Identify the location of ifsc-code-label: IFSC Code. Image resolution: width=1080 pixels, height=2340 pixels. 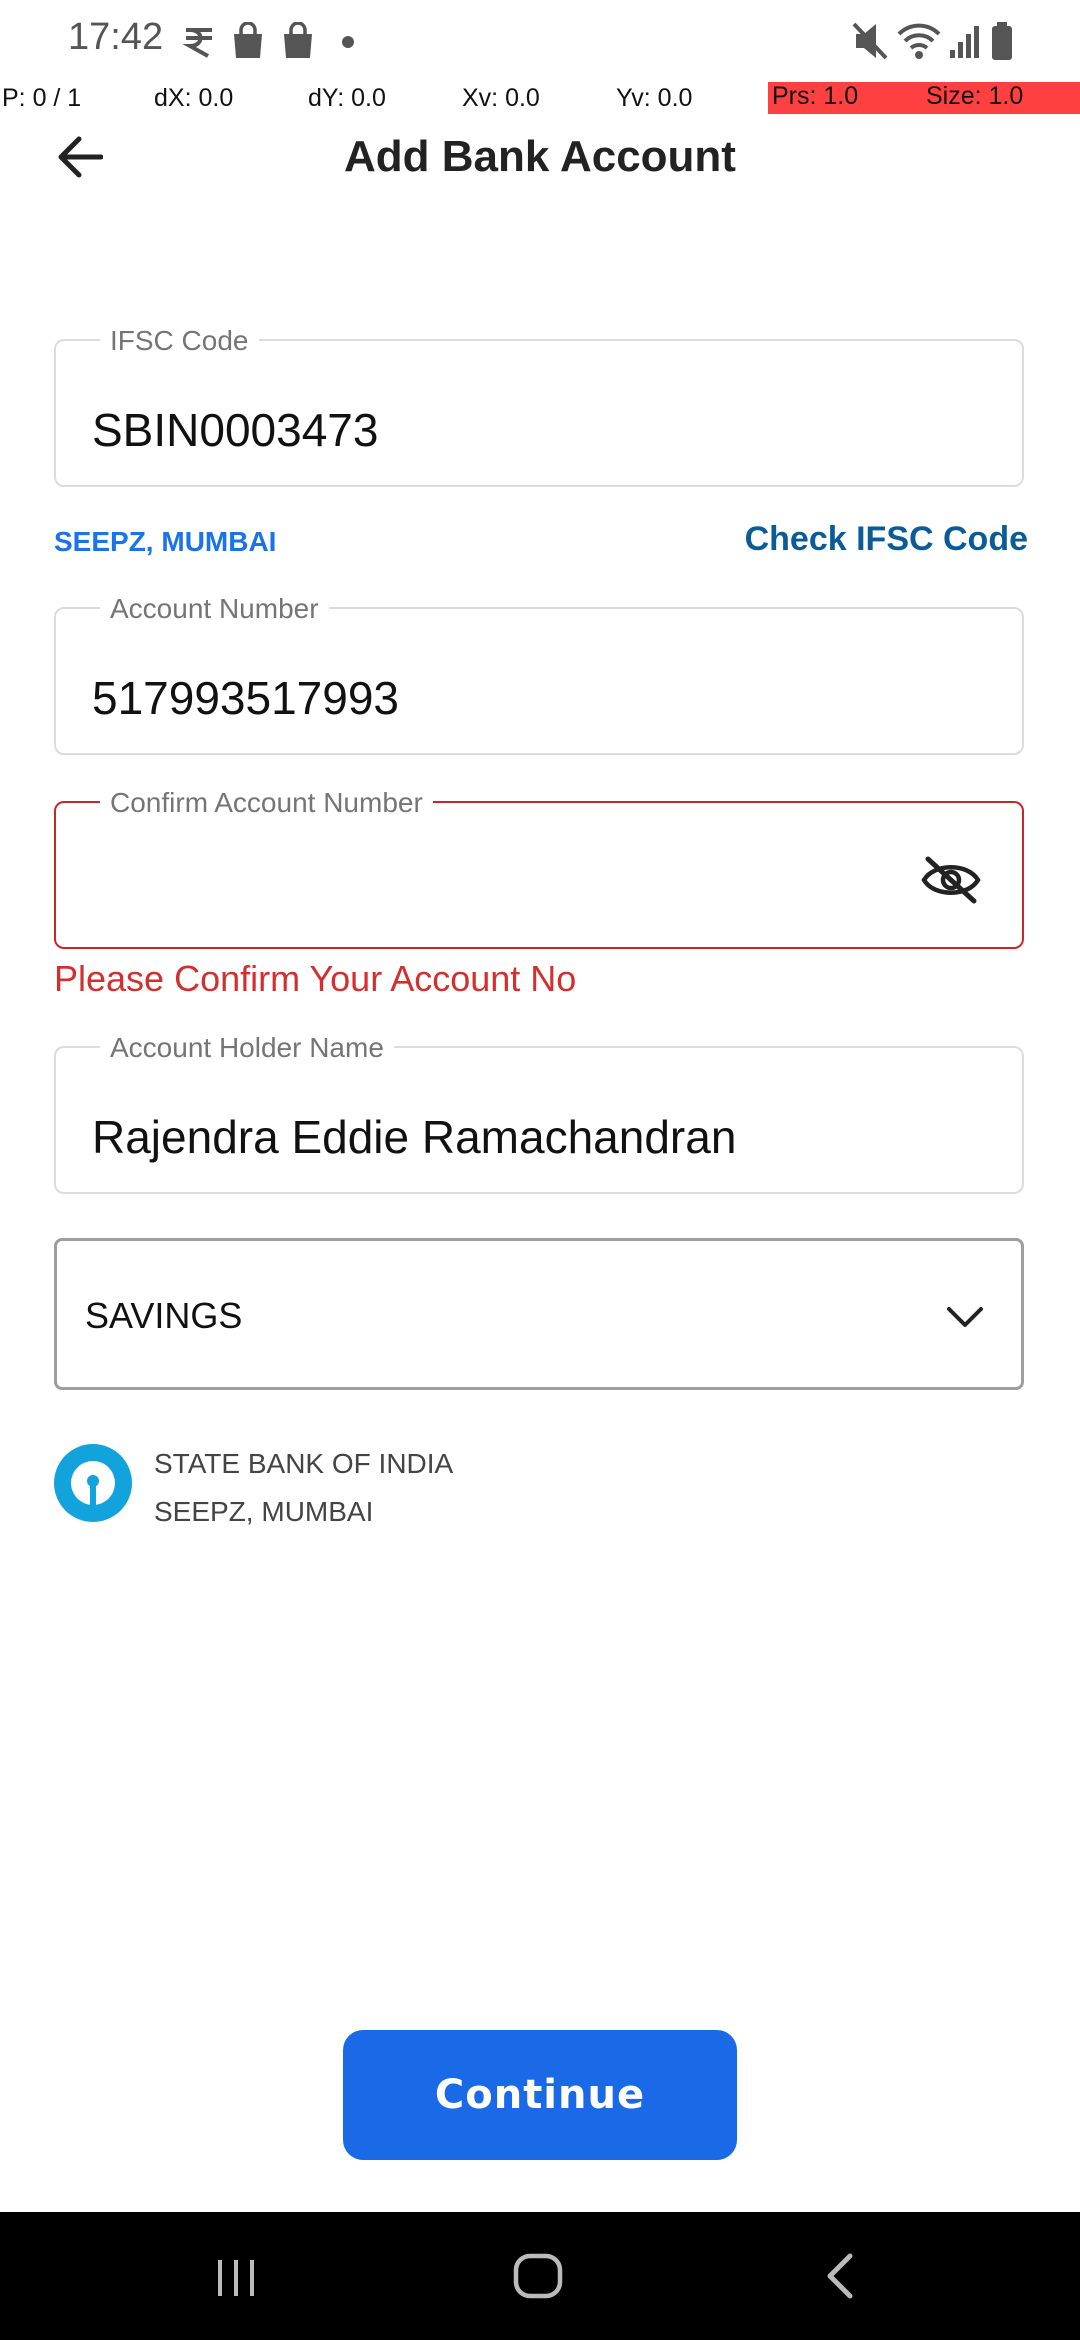
(179, 341).